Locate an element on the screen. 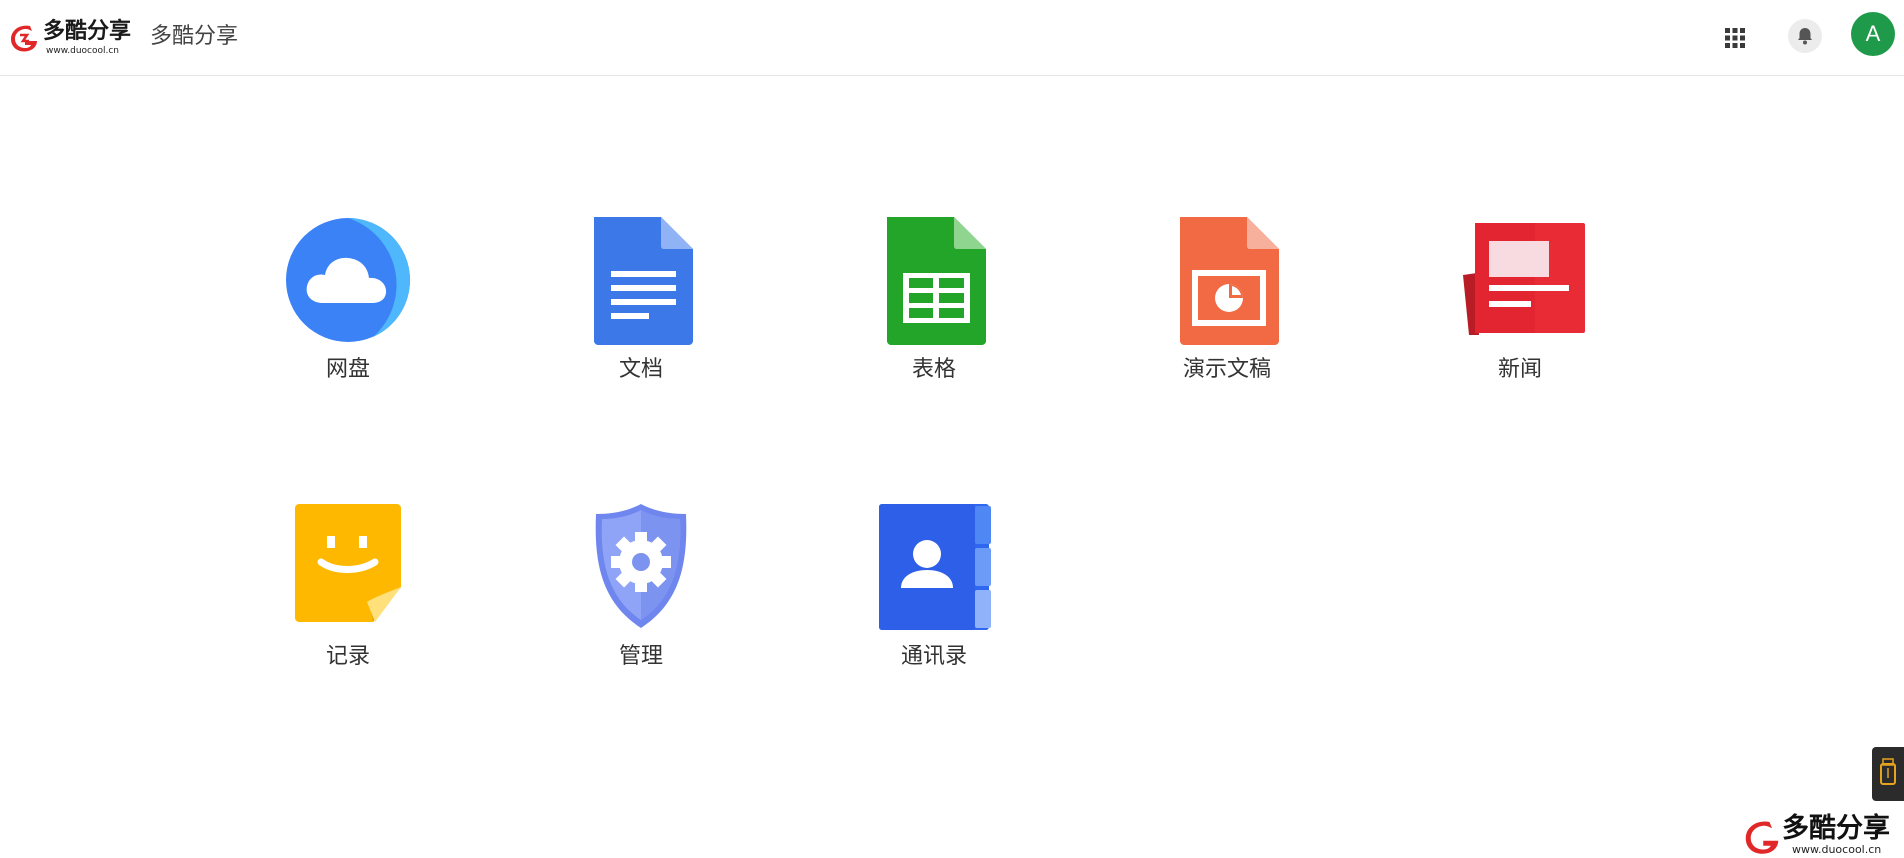 The width and height of the screenshot is (1904, 858). app-notes: 记录 is located at coordinates (333, 602).